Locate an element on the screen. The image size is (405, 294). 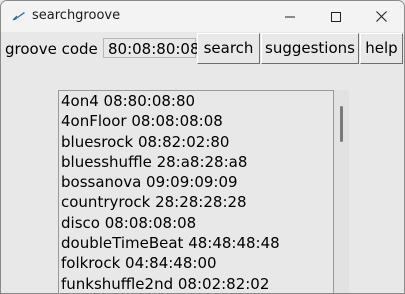
list-item: 4onFloor 08:08:08:08 is located at coordinates (196, 121).